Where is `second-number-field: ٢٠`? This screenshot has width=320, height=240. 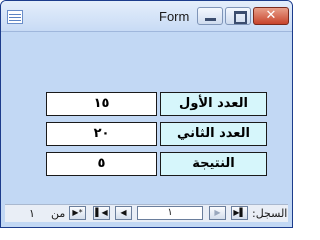 second-number-field: ٢٠ is located at coordinates (101, 134).